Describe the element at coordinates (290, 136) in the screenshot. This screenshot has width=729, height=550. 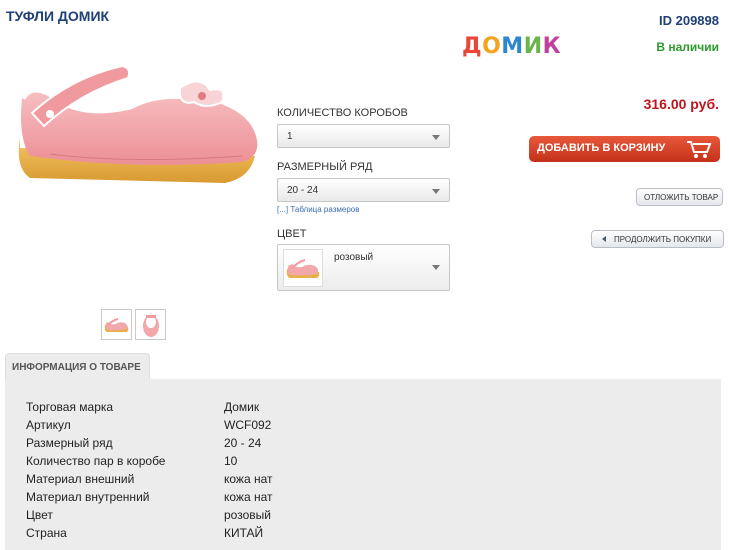
I see `boxes-select-value: 1` at that location.